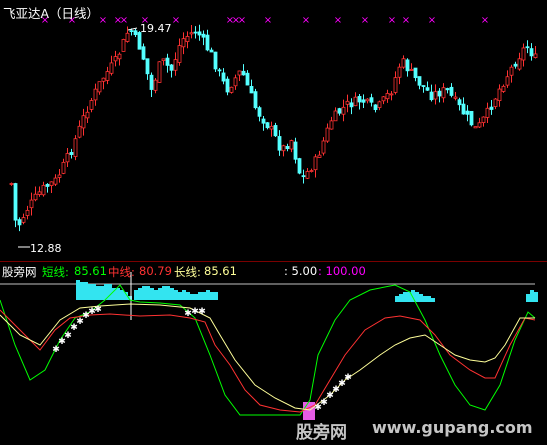  What do you see at coordinates (55, 272) in the screenshot?
I see `short-line-label: 短线:` at bounding box center [55, 272].